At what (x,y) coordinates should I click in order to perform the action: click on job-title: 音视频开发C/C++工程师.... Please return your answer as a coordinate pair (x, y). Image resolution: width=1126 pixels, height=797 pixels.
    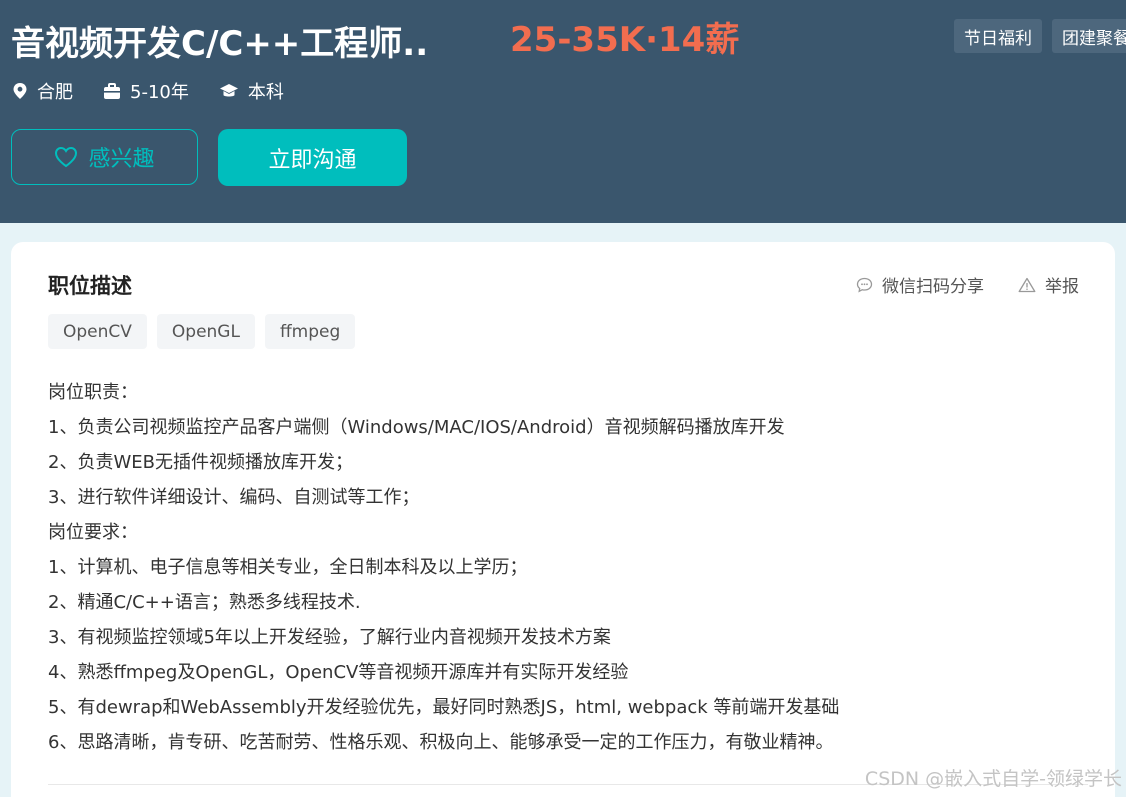
    Looking at the image, I should click on (221, 44).